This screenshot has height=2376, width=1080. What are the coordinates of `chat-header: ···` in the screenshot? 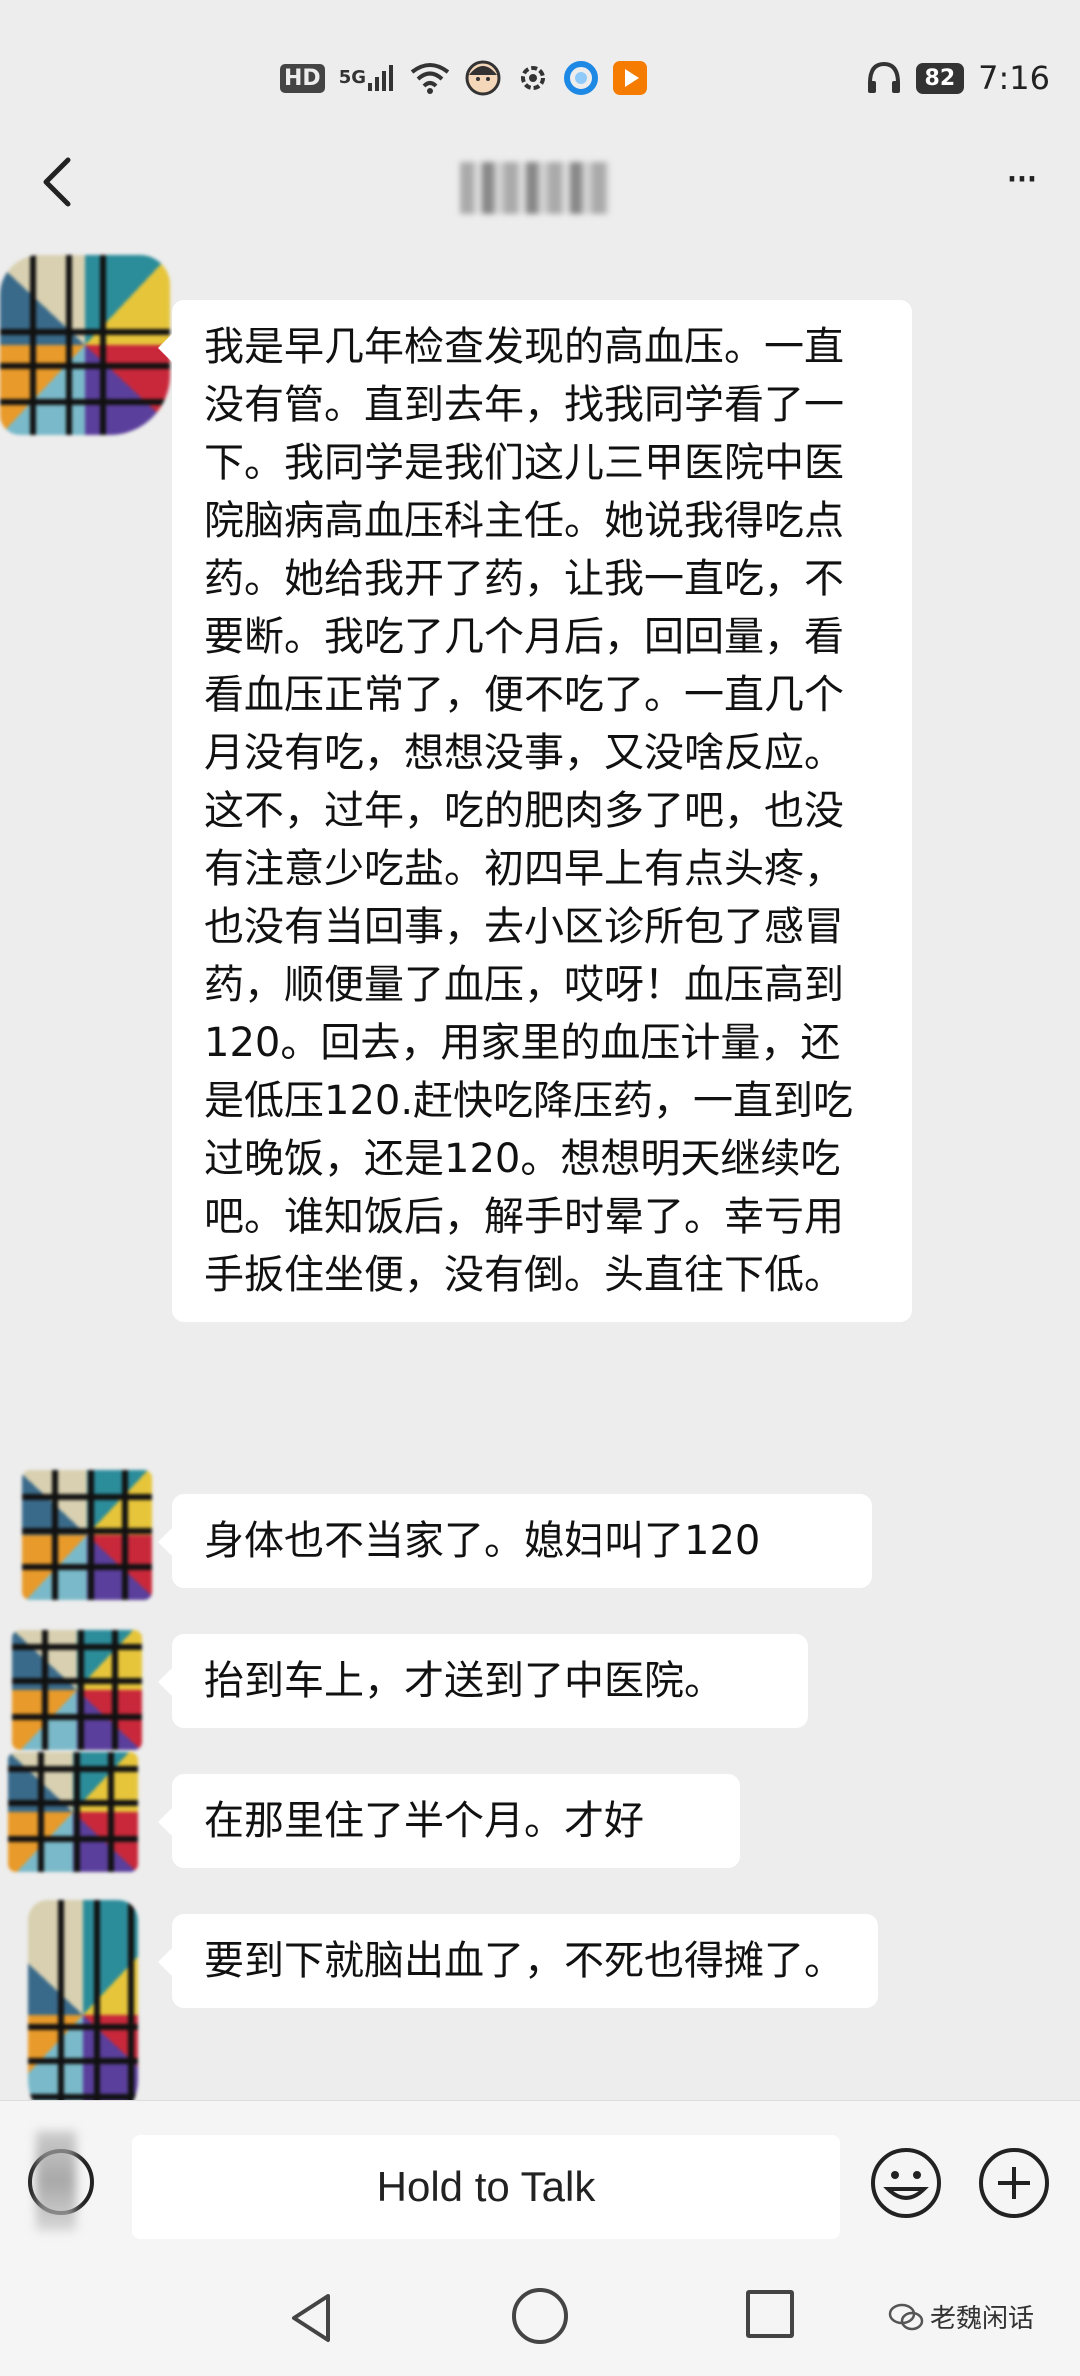 It's located at (540, 185).